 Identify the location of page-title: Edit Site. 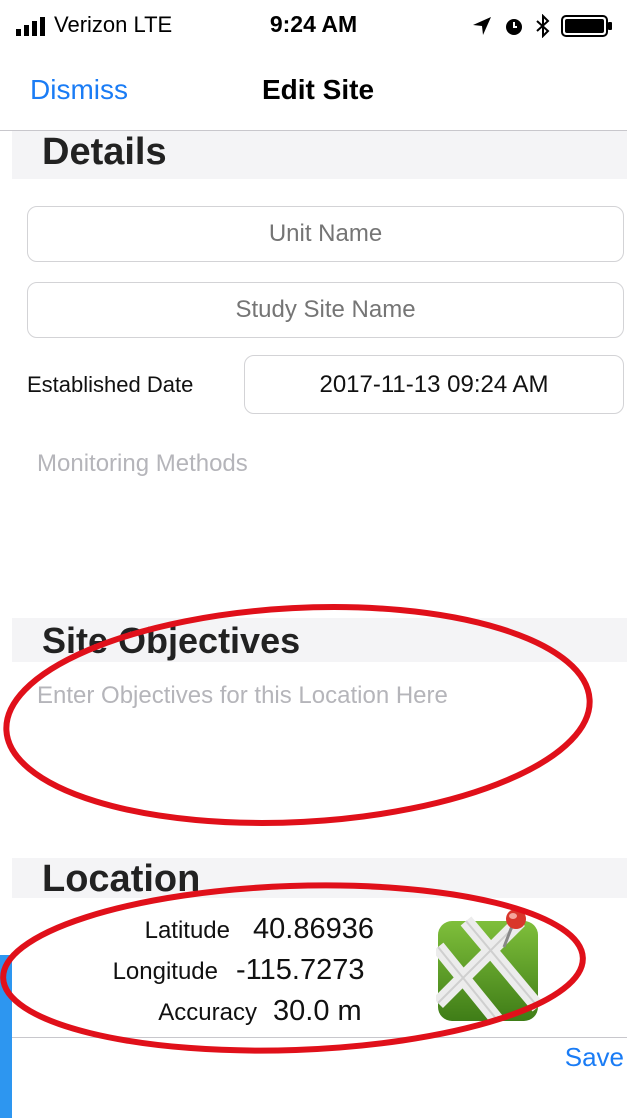
(318, 89).